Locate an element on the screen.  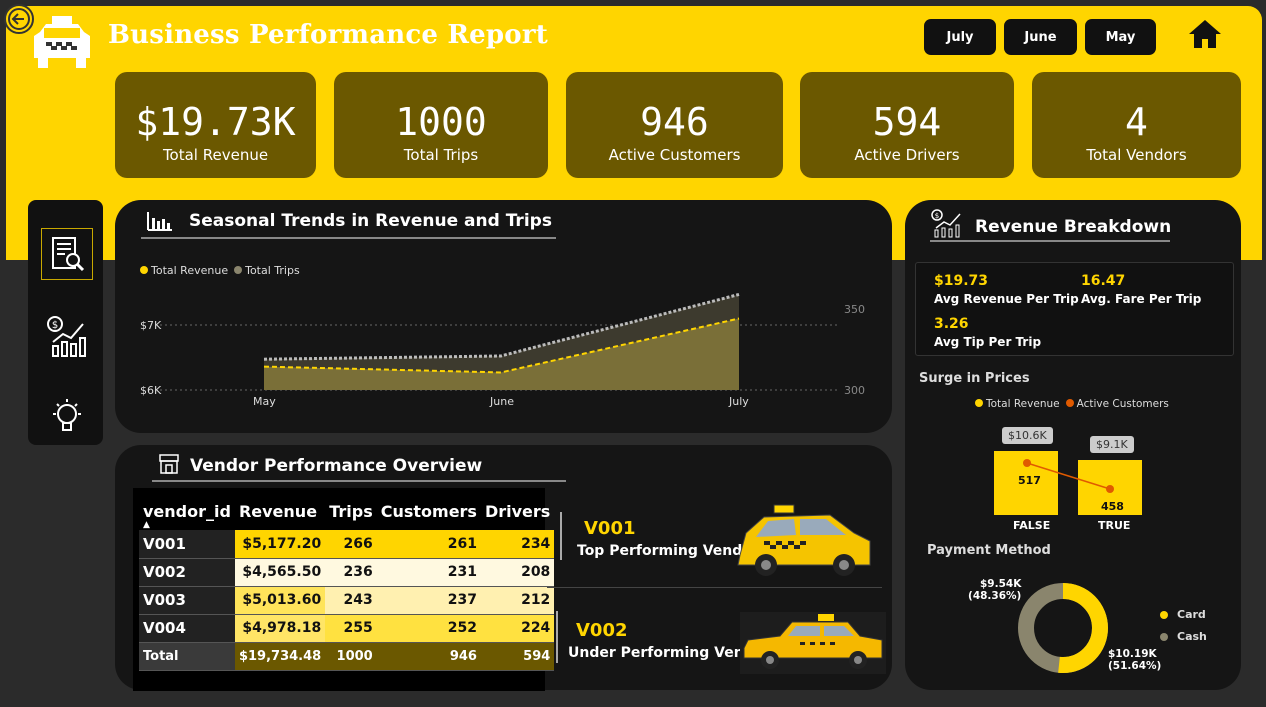
cash-amount: $9.54K is located at coordinates (1001, 584).